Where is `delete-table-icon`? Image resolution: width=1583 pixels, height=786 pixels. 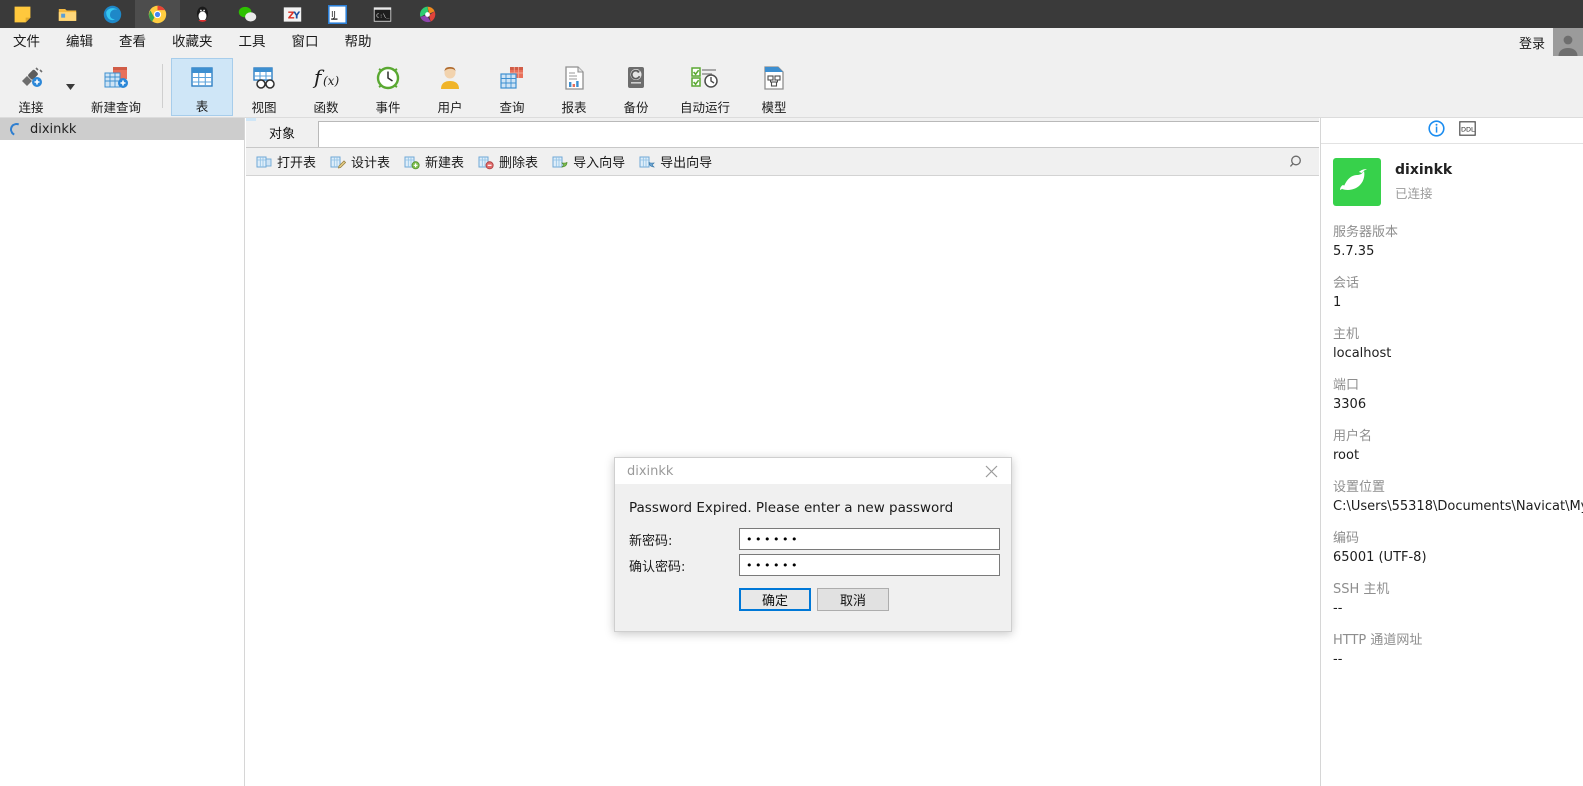
delete-table-icon is located at coordinates (486, 162).